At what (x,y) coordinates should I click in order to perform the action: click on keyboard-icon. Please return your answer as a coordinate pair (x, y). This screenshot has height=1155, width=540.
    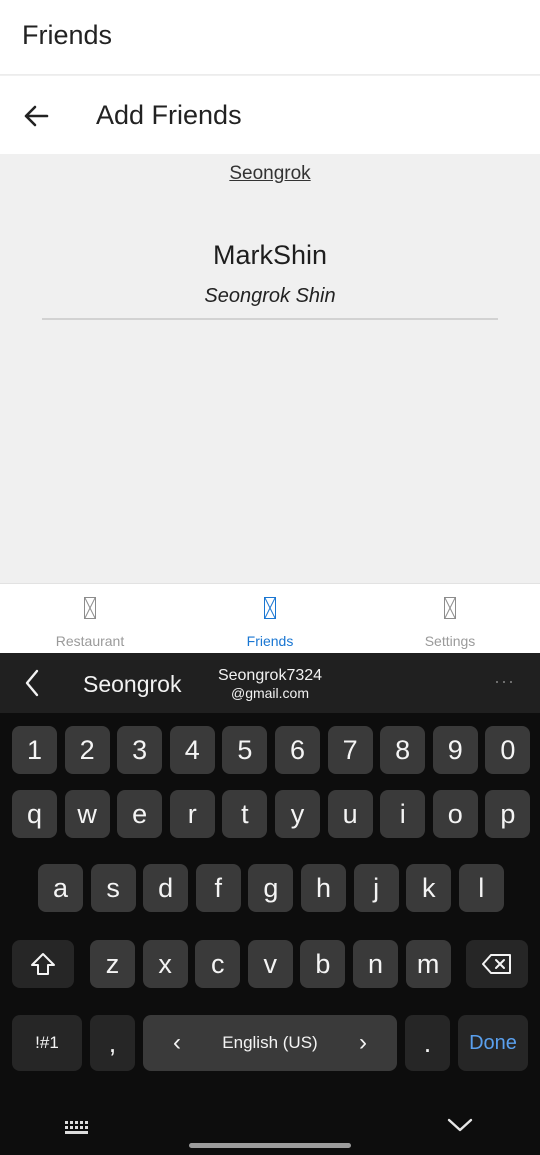
    Looking at the image, I should click on (78, 1128).